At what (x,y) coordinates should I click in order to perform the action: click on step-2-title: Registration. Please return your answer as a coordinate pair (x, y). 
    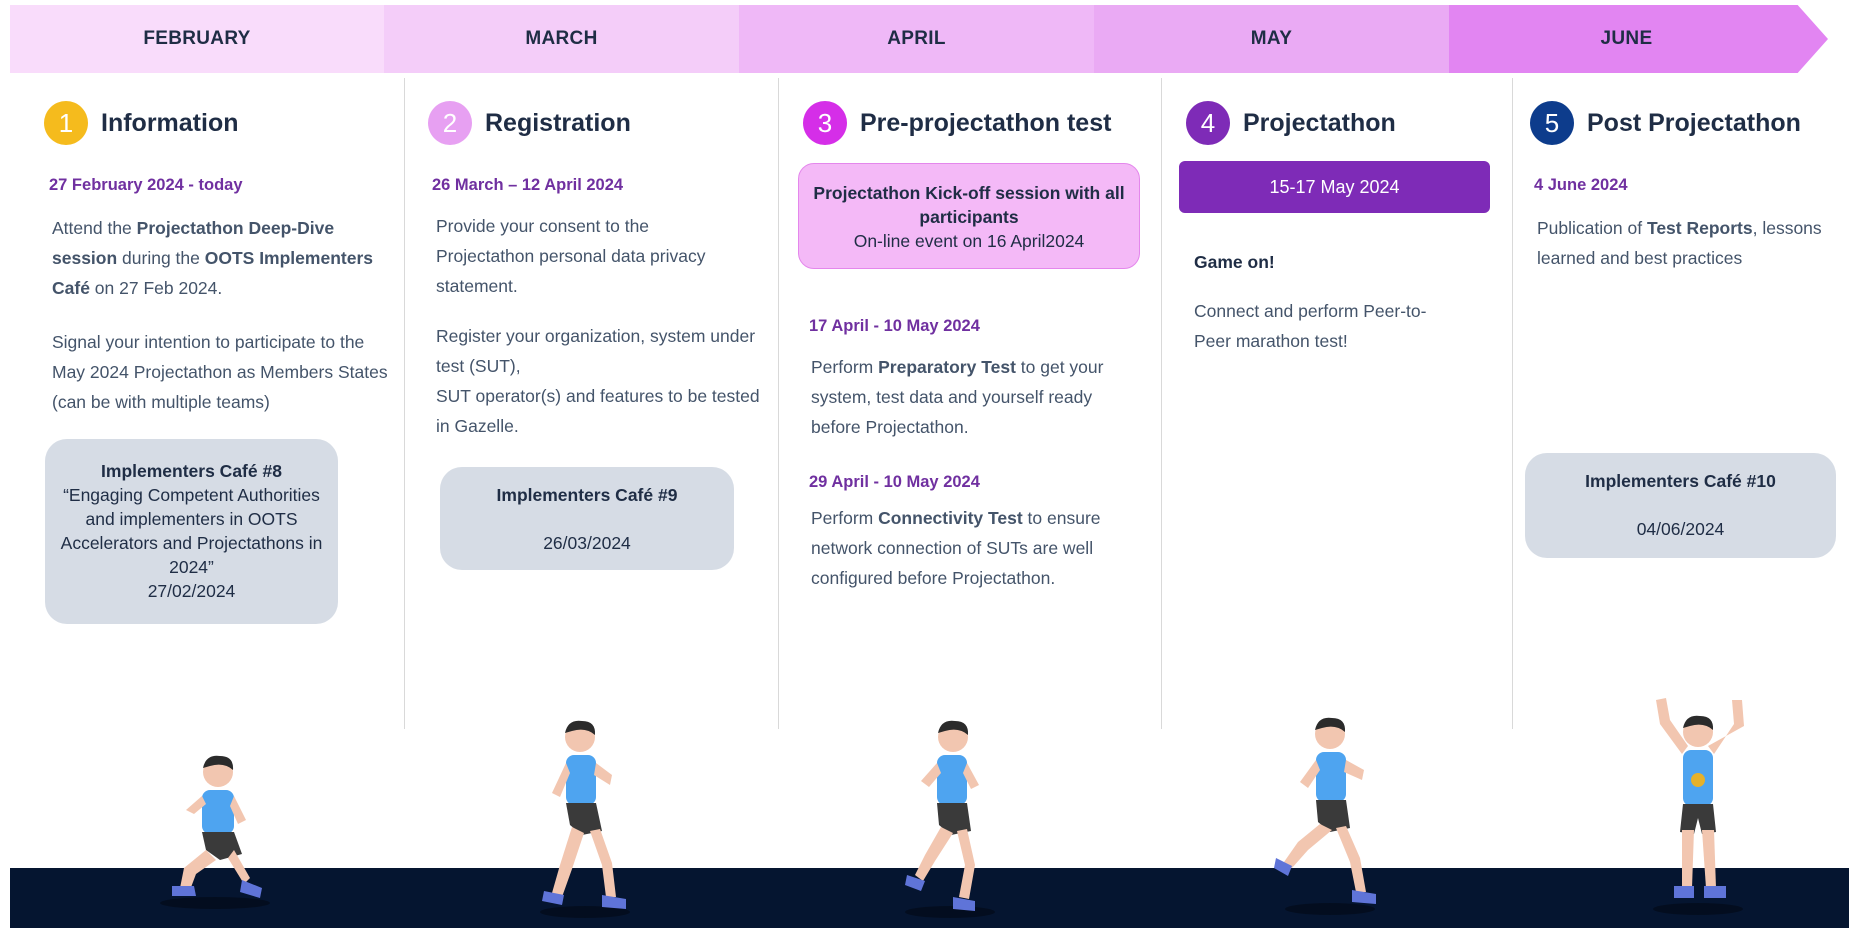
    Looking at the image, I should click on (558, 122).